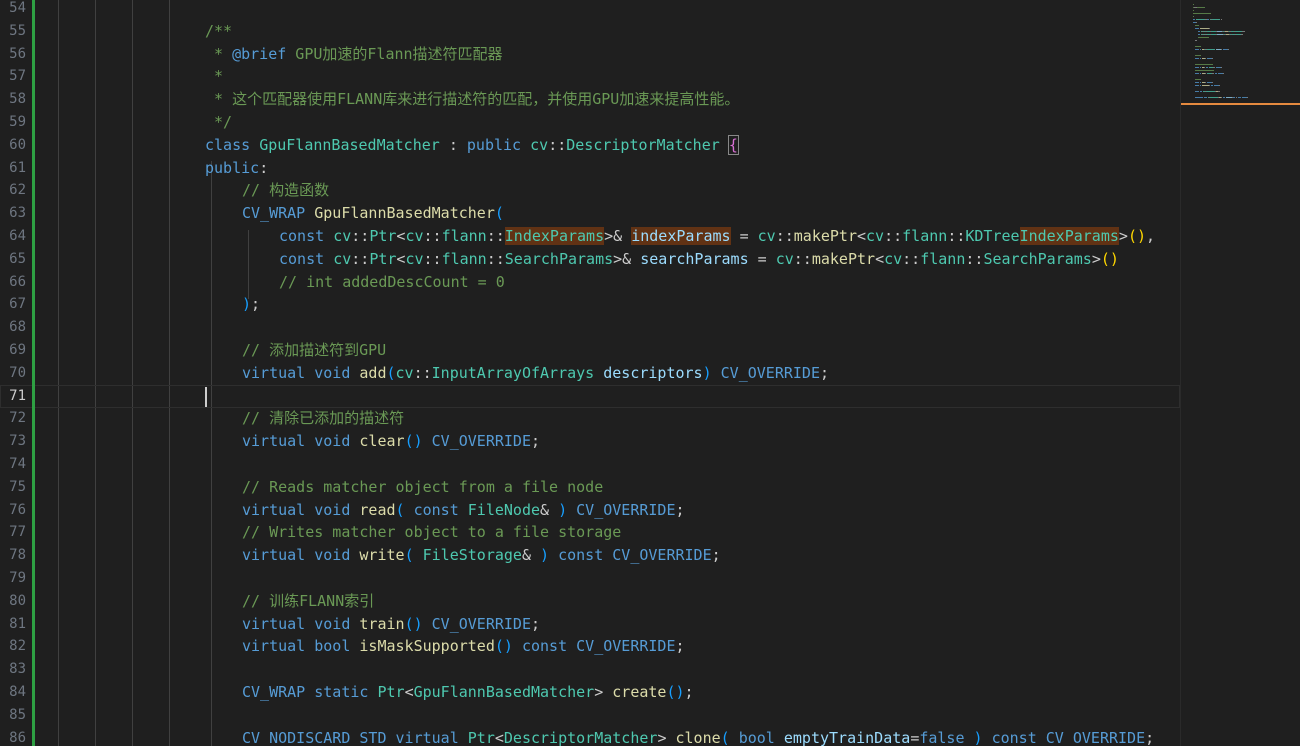 The image size is (1300, 746). I want to click on code-token: ;, so click(716, 555).